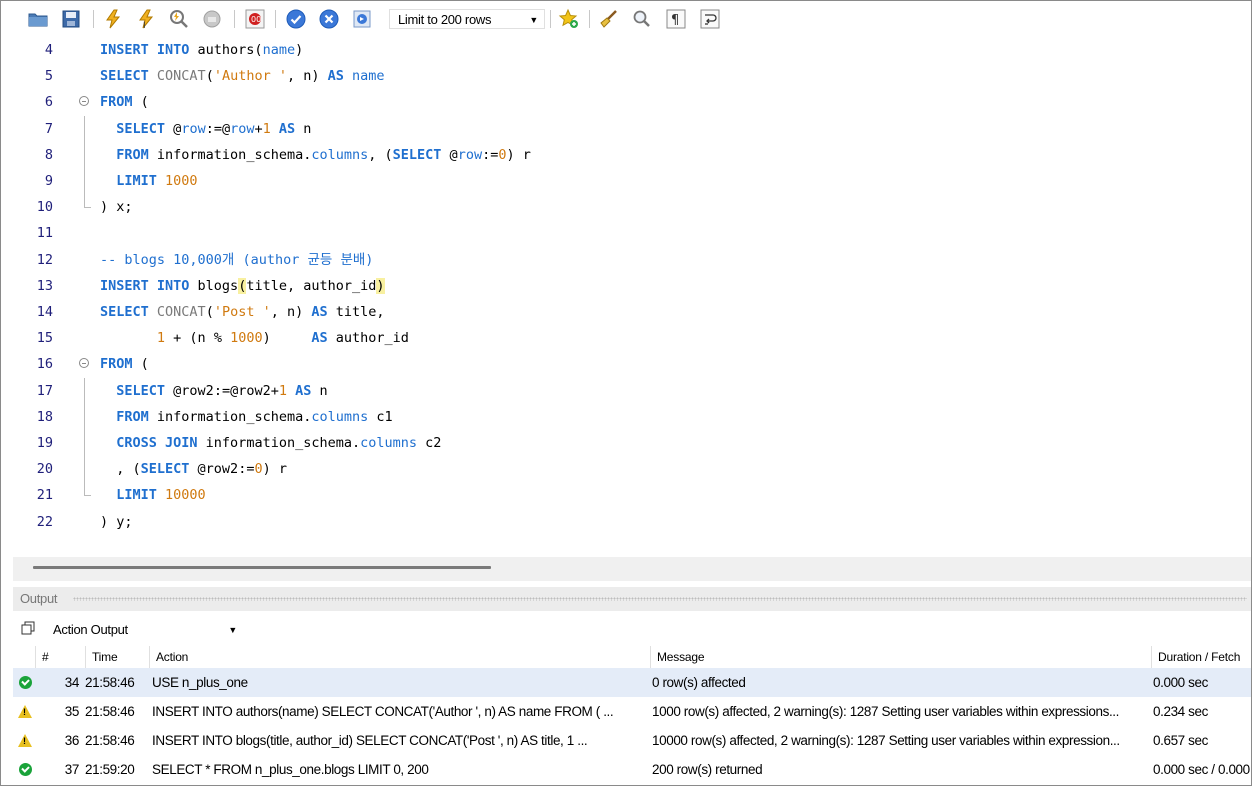 This screenshot has width=1252, height=786. I want to click on row-duration: 0.657 sec, so click(1180, 740).